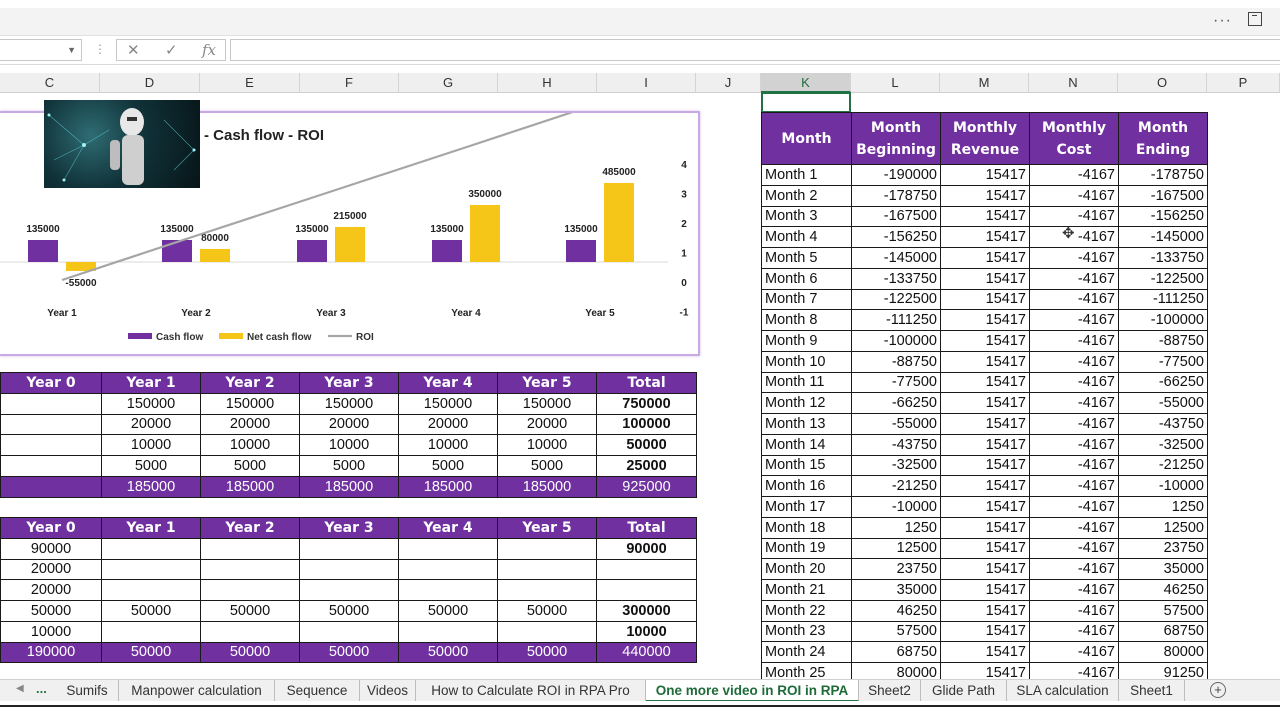 Image resolution: width=1280 pixels, height=720 pixels. What do you see at coordinates (448, 383) in the screenshot?
I see `revenue-table-header-cell: Year 4` at bounding box center [448, 383].